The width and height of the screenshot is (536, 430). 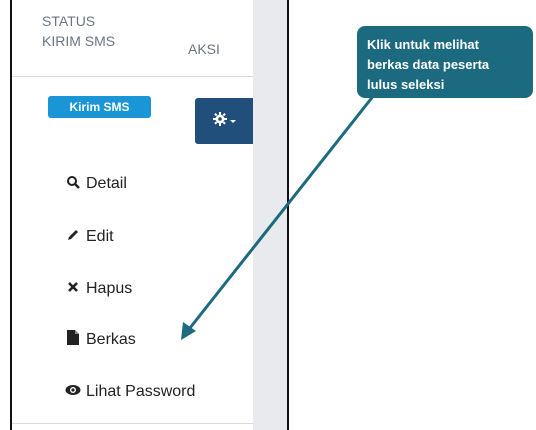 I want to click on callout-line-2: berkas data peserta, so click(x=428, y=64).